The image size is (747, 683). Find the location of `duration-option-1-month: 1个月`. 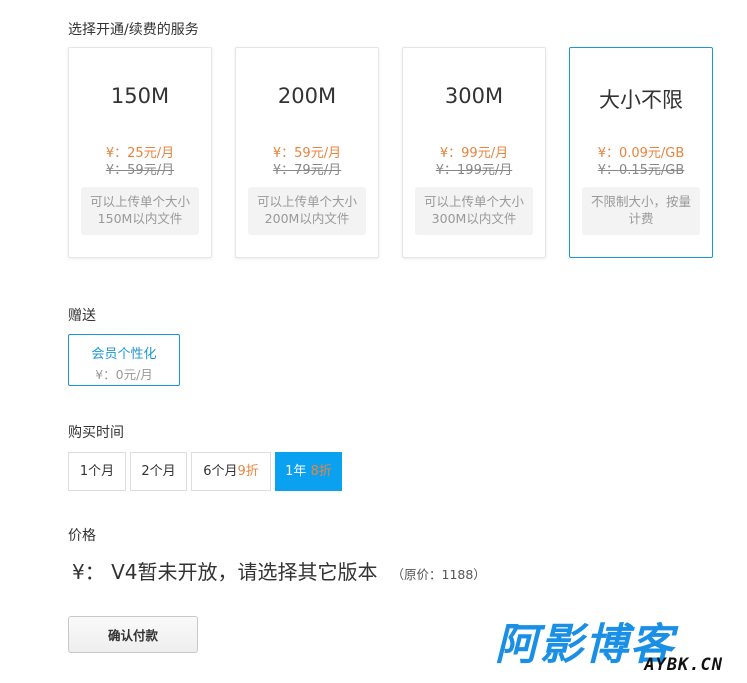

duration-option-1-month: 1个月 is located at coordinates (97, 471).